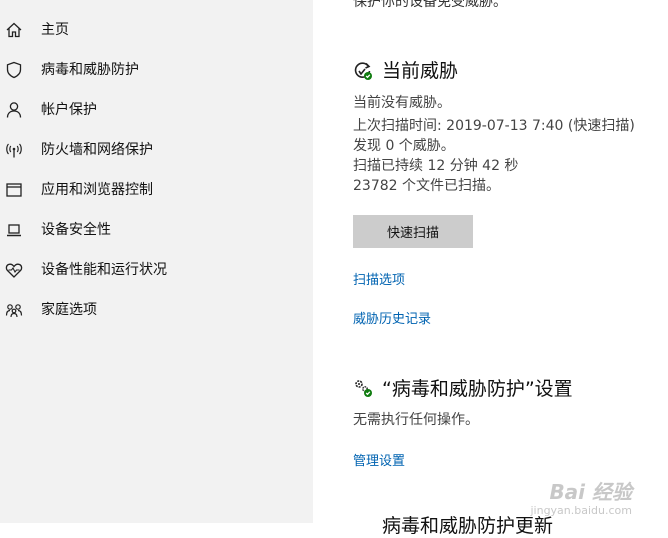 The width and height of the screenshot is (668, 538). I want to click on person-icon, so click(14, 110).